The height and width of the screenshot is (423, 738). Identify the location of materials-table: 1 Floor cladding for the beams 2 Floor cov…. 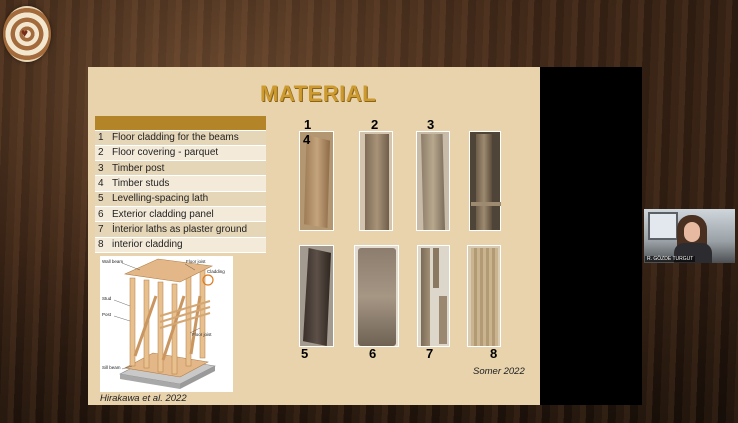
(180, 184).